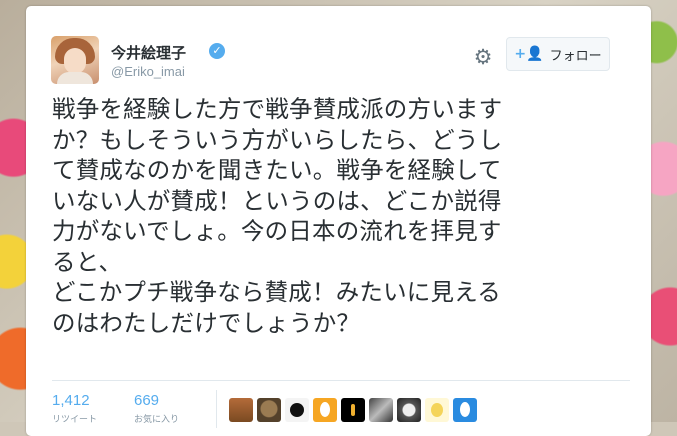 The image size is (677, 436). What do you see at coordinates (157, 420) in the screenshot?
I see `like-label: お気に入り` at bounding box center [157, 420].